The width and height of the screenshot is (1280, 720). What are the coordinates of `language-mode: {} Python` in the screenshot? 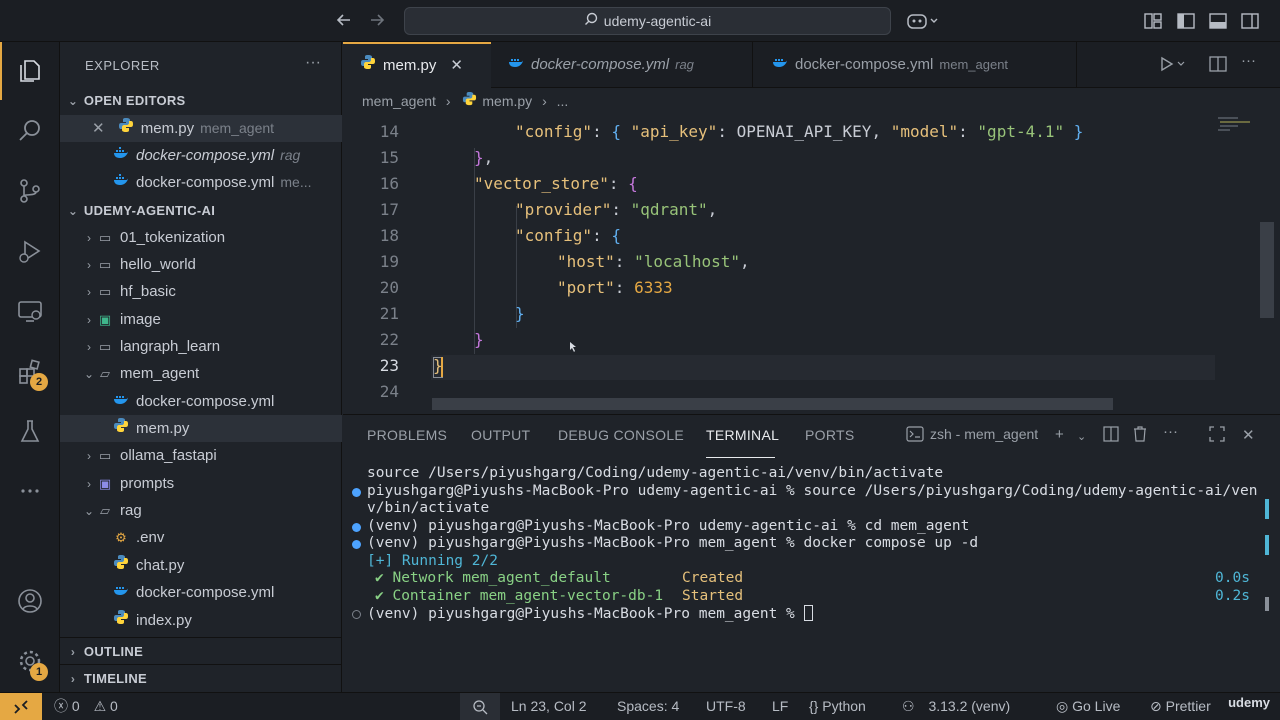 It's located at (837, 706).